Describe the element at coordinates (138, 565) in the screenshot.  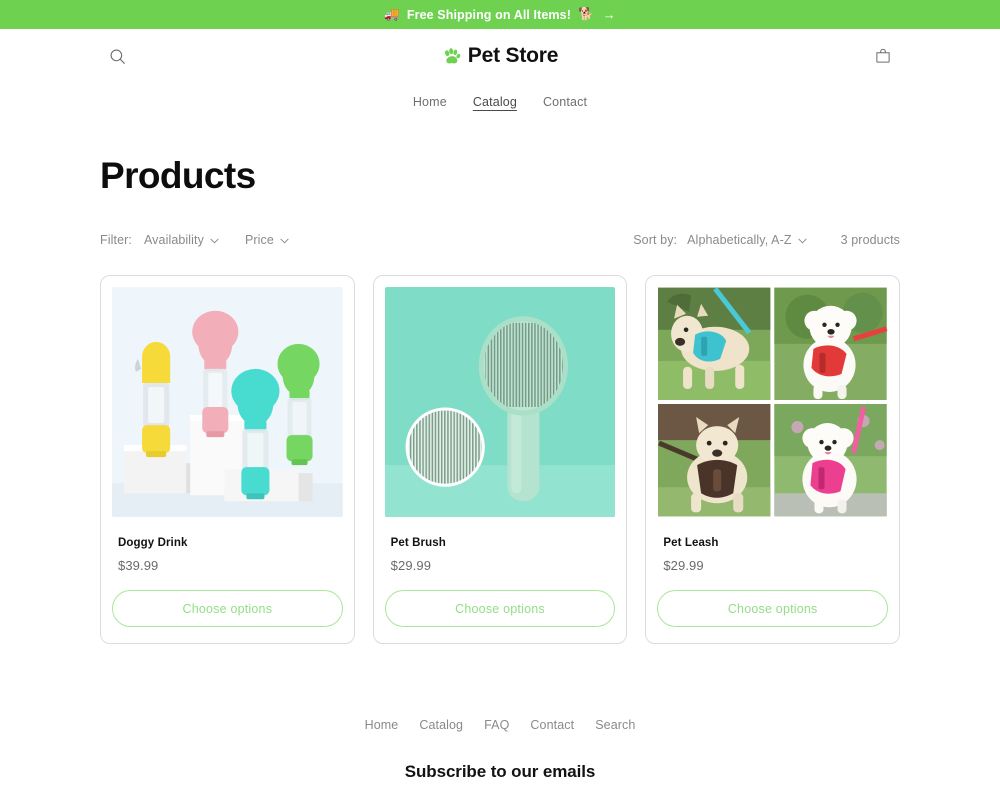
I see `product-price: $39.99` at that location.